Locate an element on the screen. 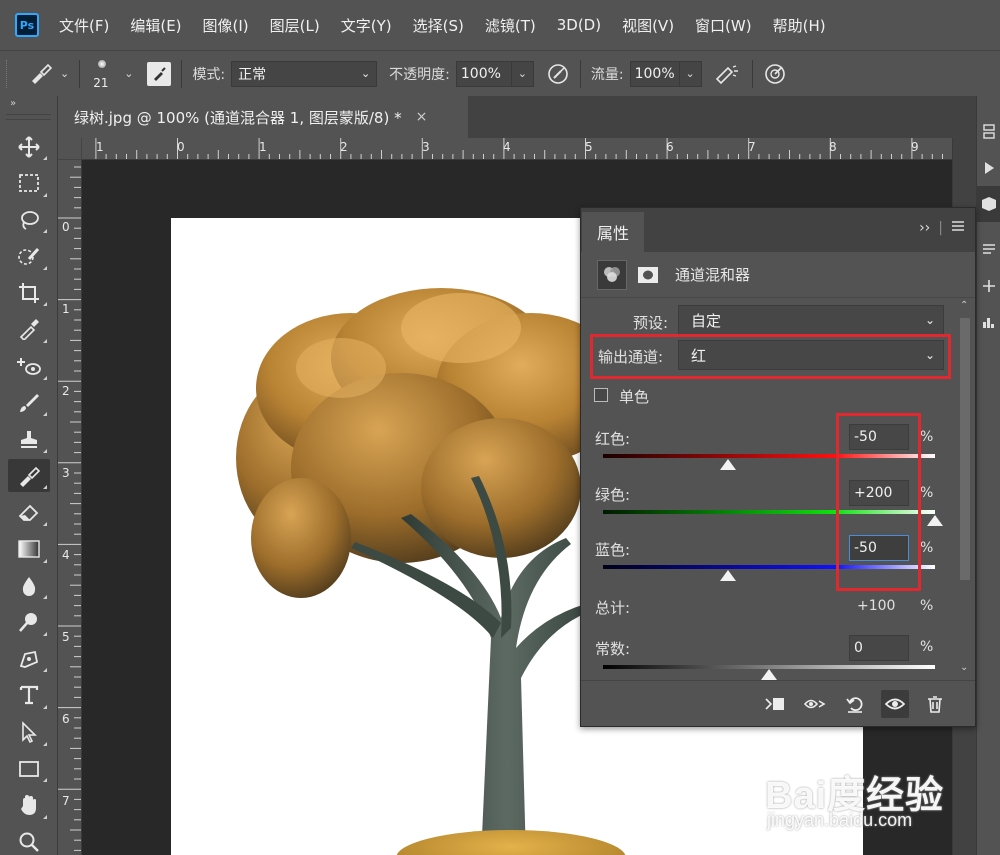  mixer-brush-tool-icon is located at coordinates (29, 476).